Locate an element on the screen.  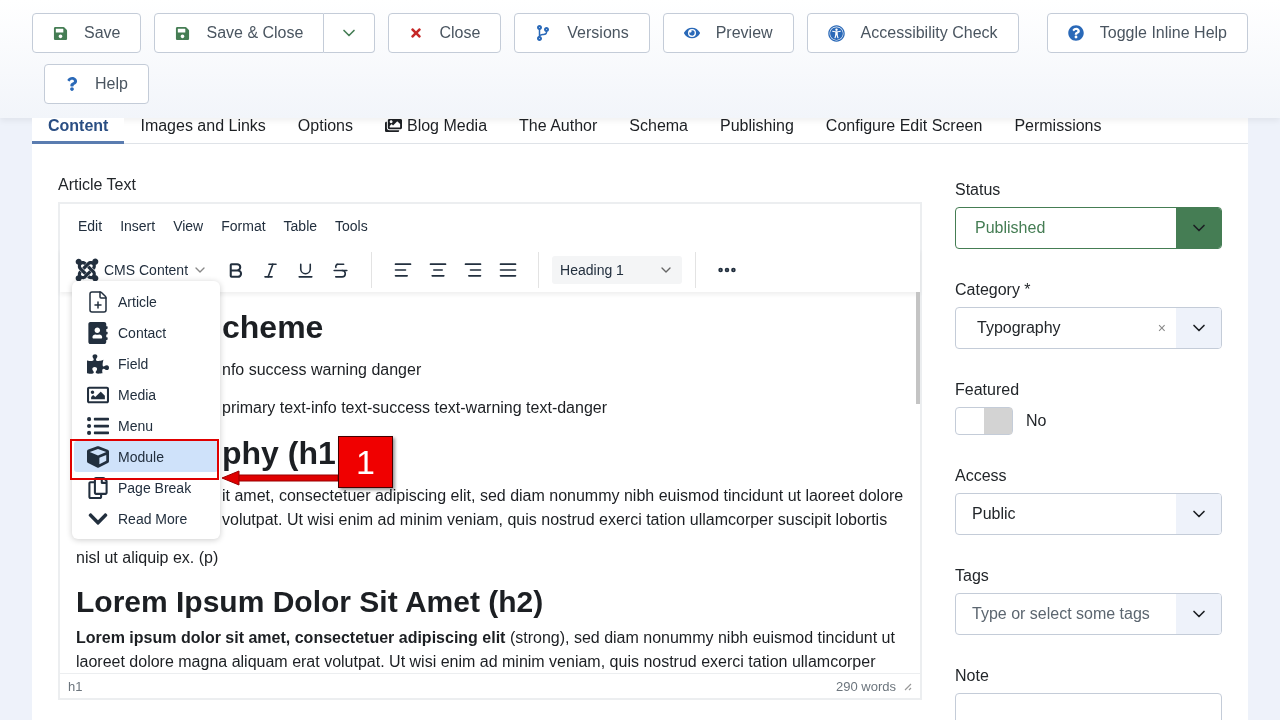
block-format-select: Heading 1 is located at coordinates (617, 270).